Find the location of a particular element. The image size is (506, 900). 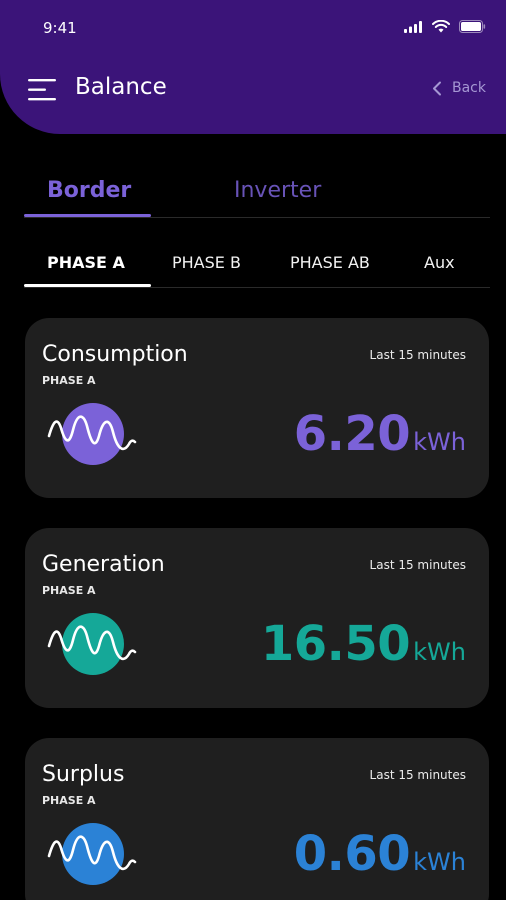

value-number: 0.60 is located at coordinates (352, 854).